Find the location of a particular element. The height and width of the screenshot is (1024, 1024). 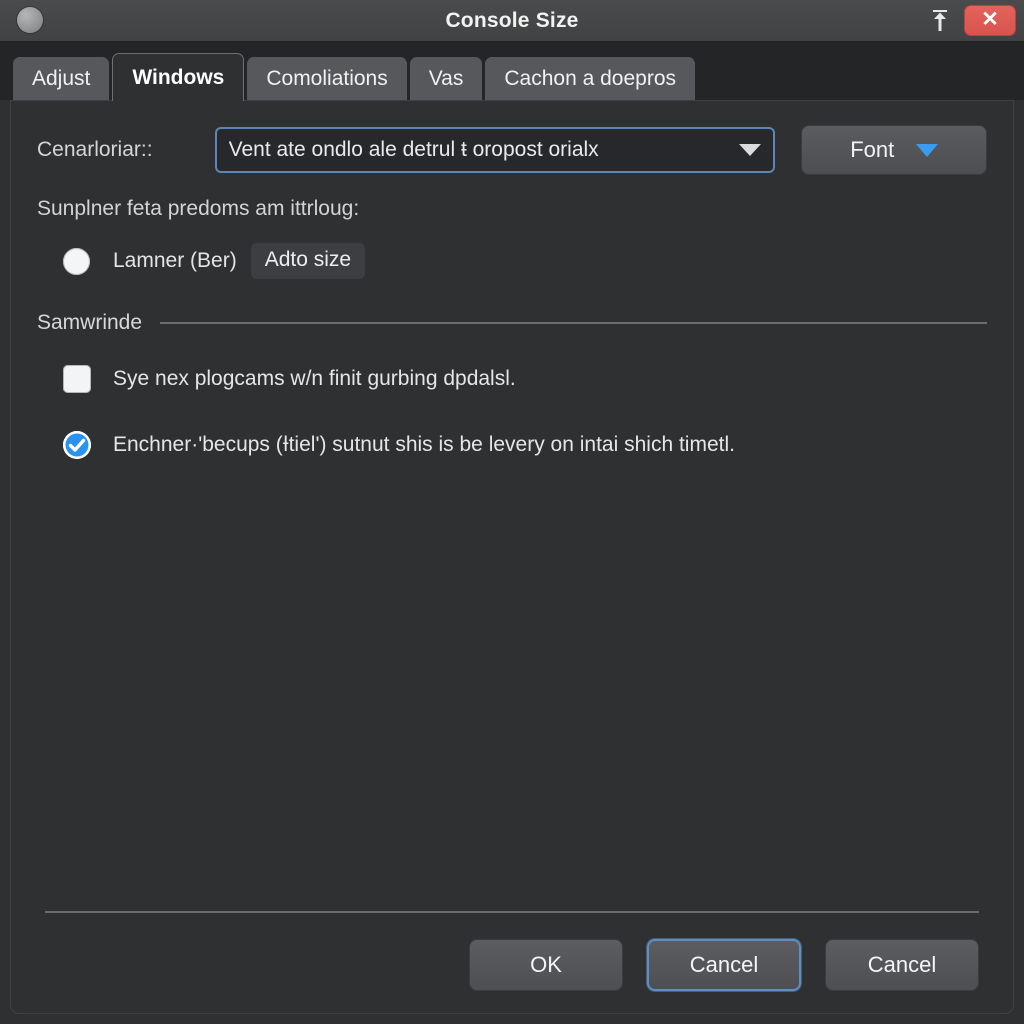

window-title: Console Size is located at coordinates (512, 20).